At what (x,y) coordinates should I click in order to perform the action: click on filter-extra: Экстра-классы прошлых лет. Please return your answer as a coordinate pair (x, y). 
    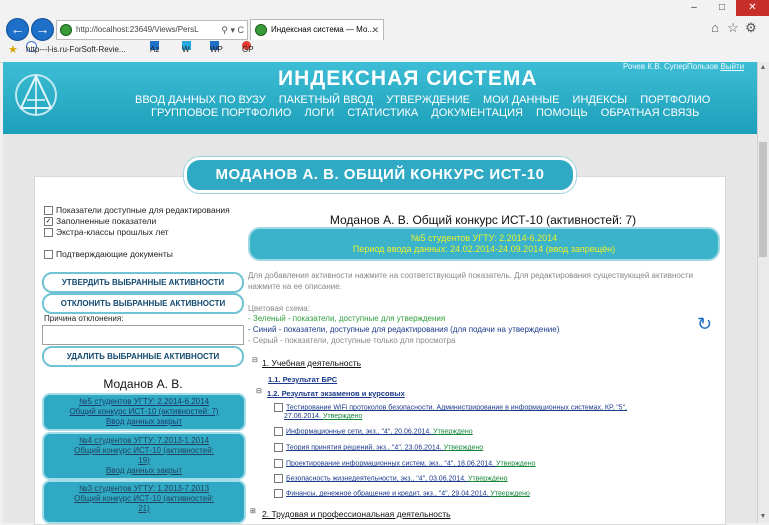
    Looking at the image, I should click on (106, 232).